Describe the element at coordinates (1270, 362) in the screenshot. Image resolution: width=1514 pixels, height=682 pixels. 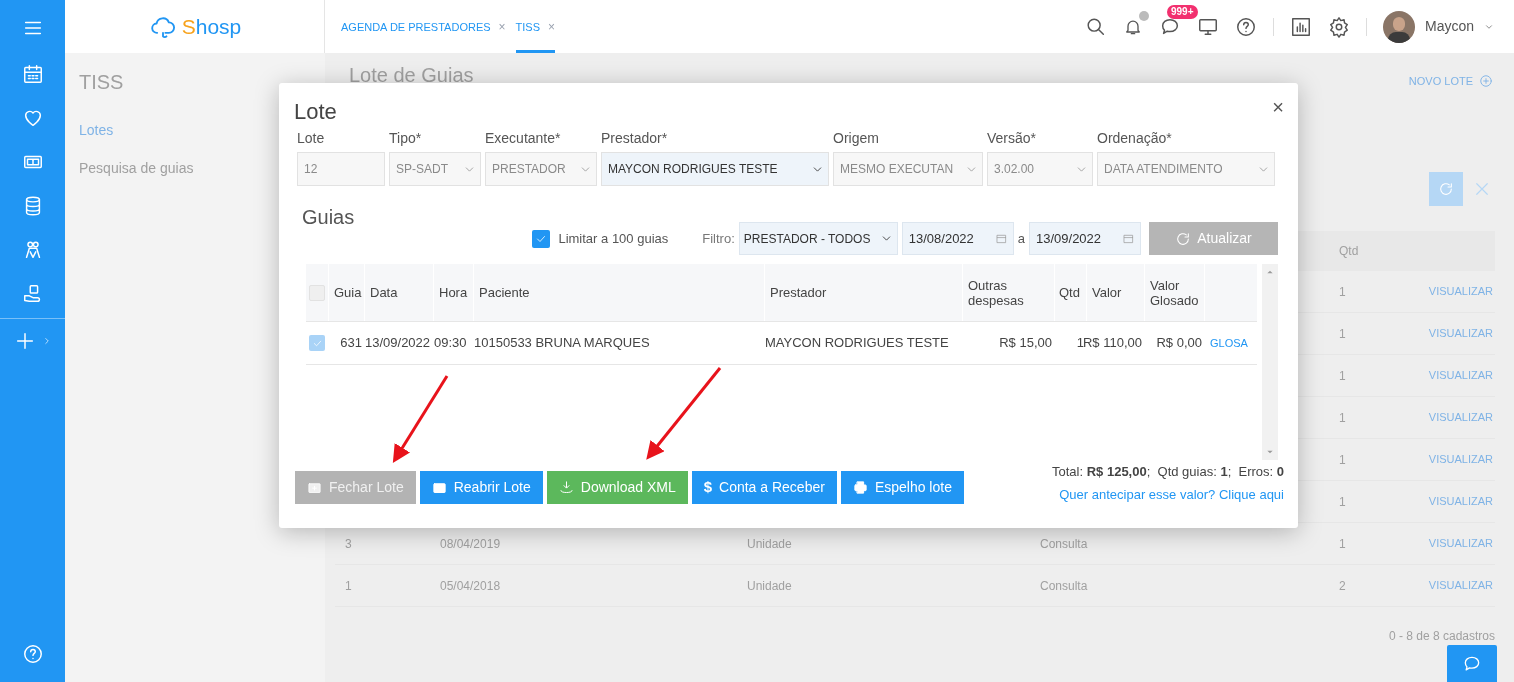
I see `scrollbar` at that location.